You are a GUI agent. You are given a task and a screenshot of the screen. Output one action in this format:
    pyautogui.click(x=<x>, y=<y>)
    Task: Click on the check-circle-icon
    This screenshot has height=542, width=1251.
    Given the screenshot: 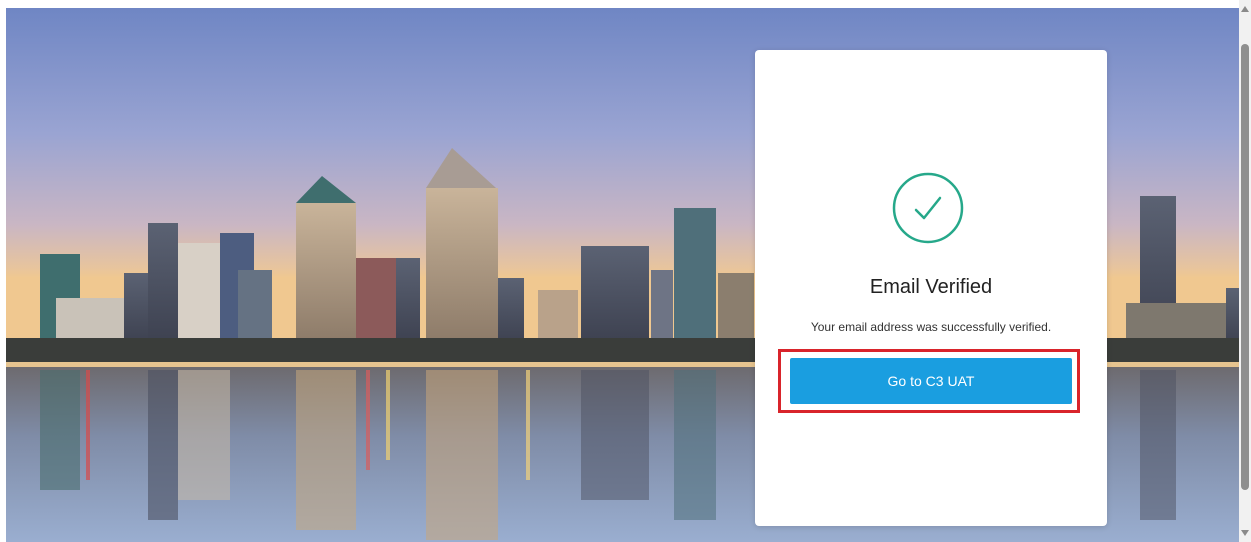 What is the action you would take?
    pyautogui.click(x=928, y=208)
    